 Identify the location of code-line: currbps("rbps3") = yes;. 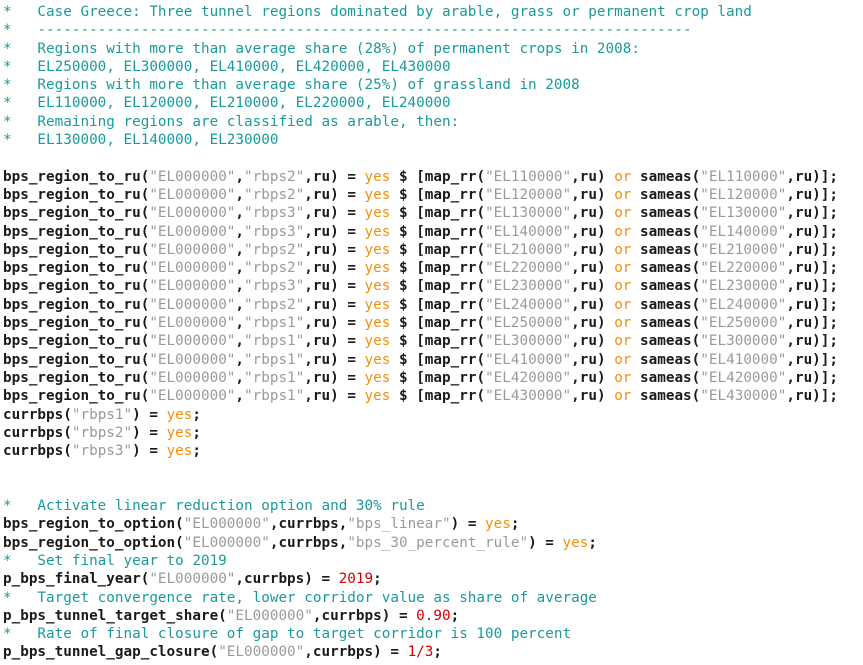
(433, 451).